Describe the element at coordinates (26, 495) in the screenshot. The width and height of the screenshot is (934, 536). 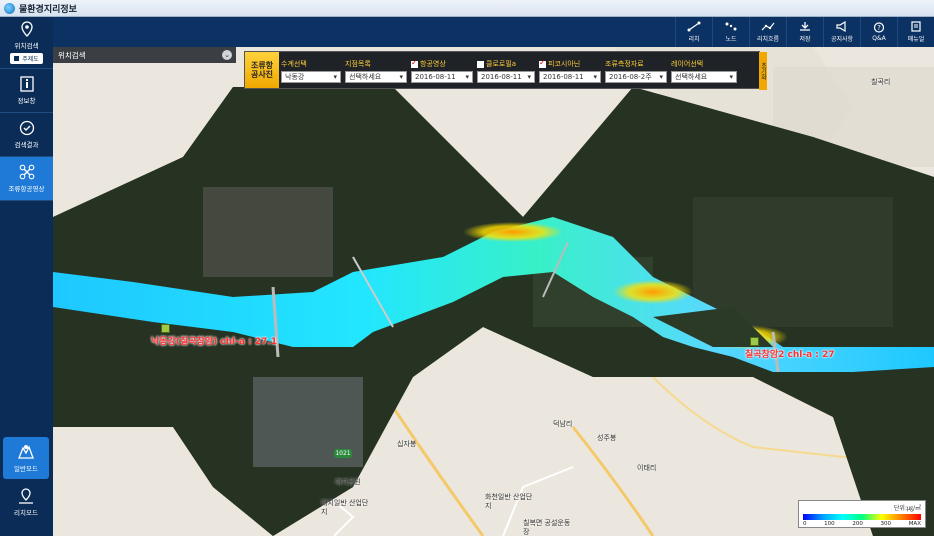
I see `reach-pin-icon` at that location.